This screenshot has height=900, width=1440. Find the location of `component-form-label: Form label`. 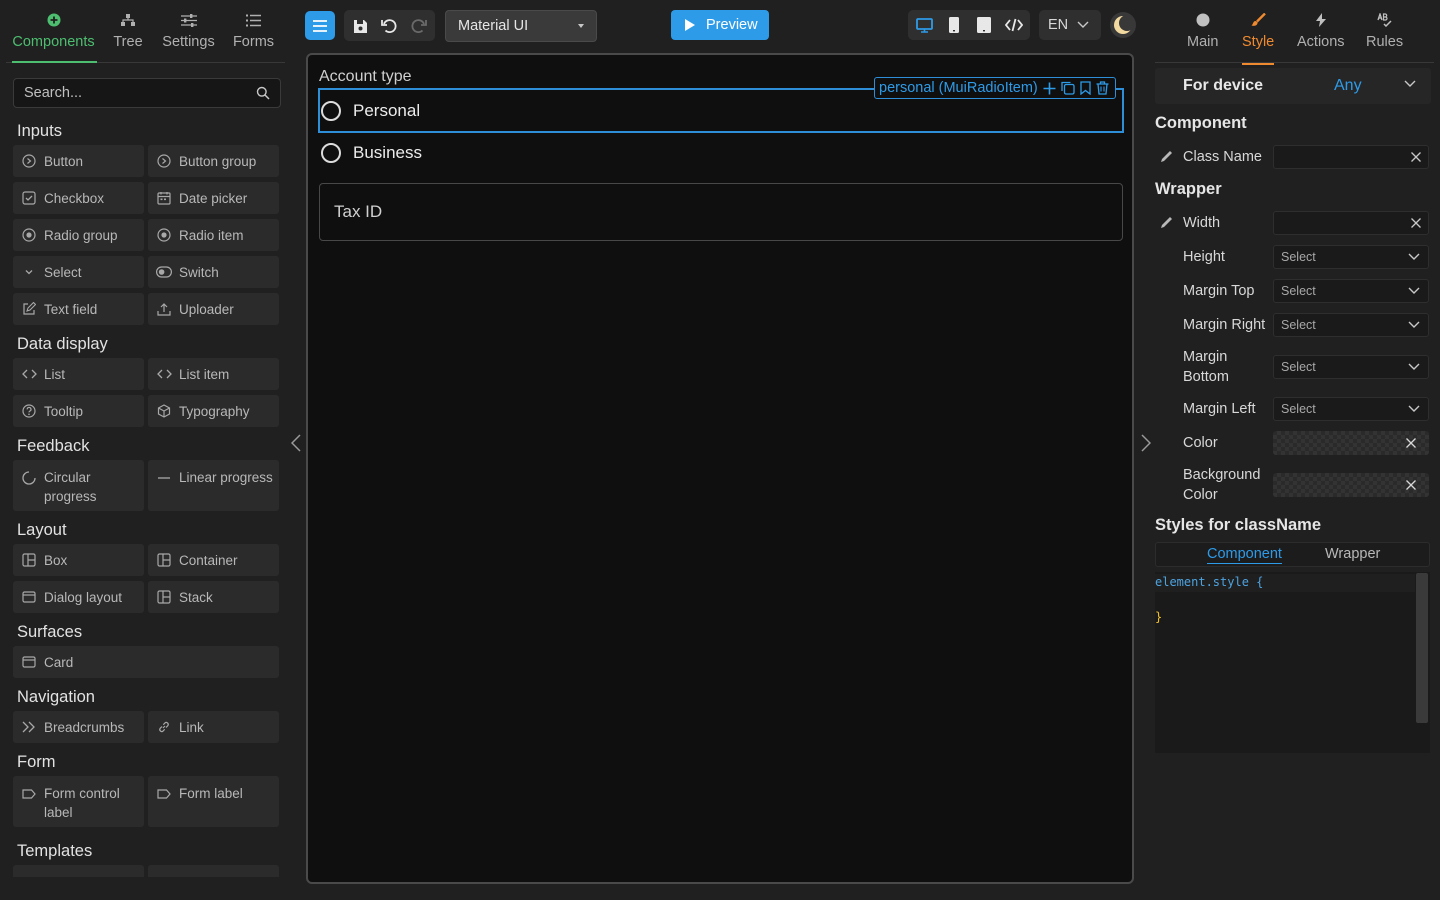

component-form-label: Form label is located at coordinates (213, 801).